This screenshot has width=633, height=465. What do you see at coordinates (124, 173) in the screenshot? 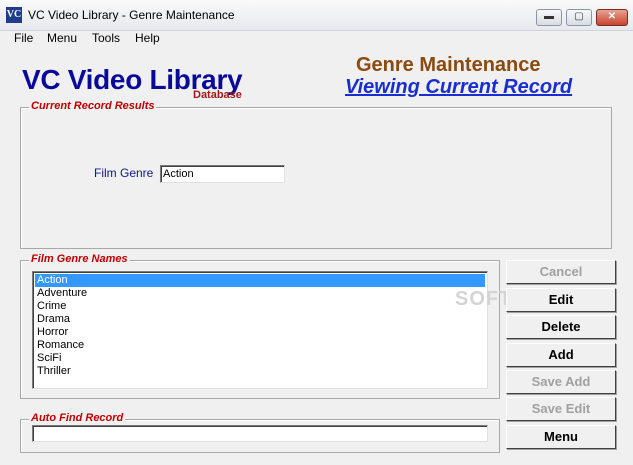
I see `film-genre-label: Film Genre` at bounding box center [124, 173].